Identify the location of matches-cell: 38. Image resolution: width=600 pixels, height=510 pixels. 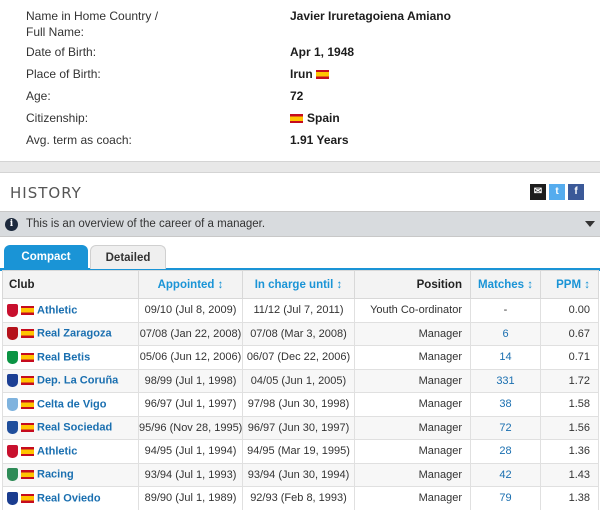
(505, 404).